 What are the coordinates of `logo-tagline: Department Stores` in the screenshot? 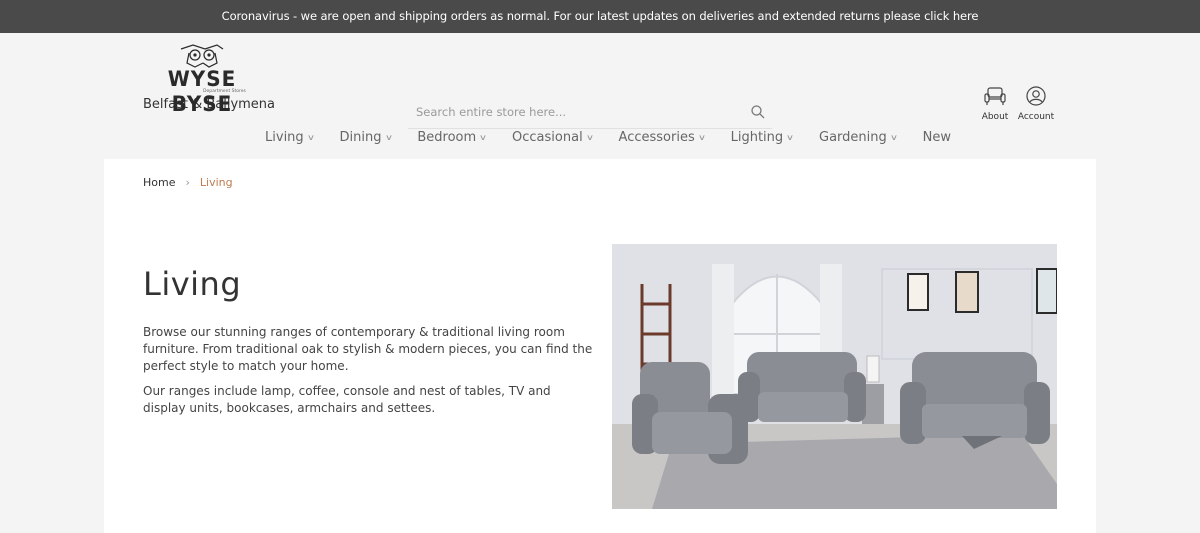 It's located at (224, 91).